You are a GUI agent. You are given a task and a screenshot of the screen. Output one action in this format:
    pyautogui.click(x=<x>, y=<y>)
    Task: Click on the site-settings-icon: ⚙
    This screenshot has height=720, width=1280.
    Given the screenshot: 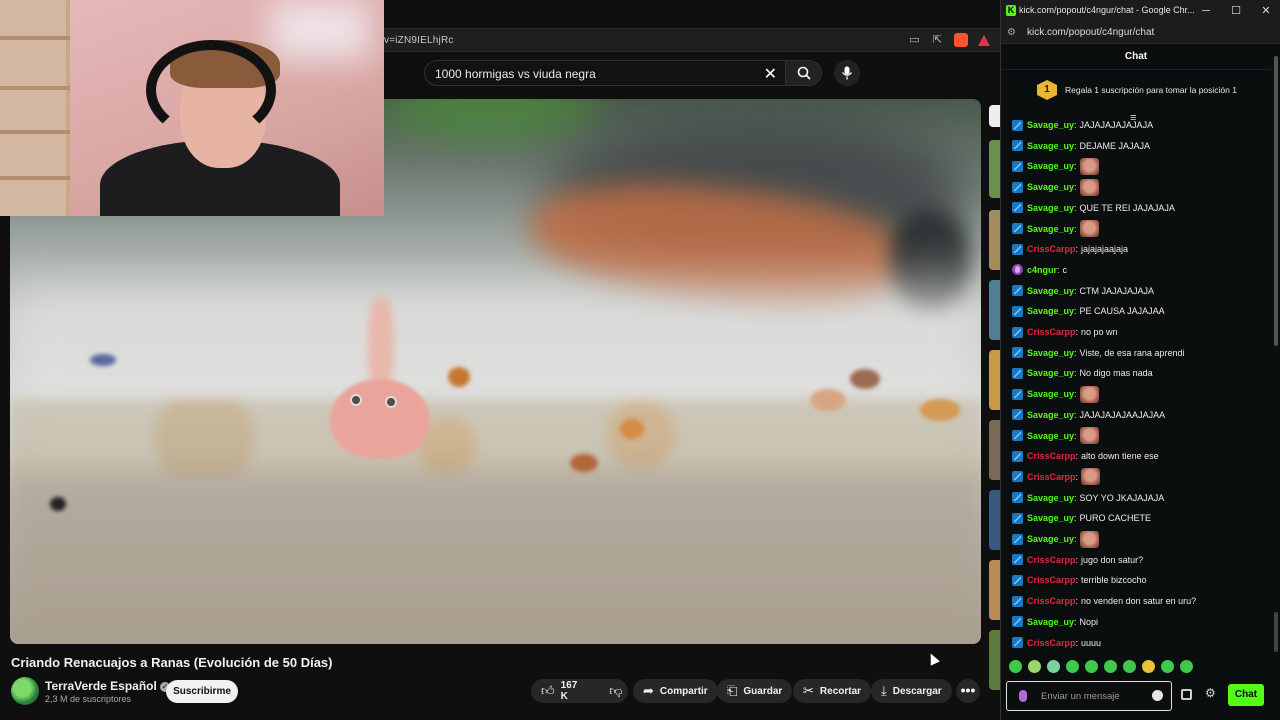 What is the action you would take?
    pyautogui.click(x=1011, y=32)
    